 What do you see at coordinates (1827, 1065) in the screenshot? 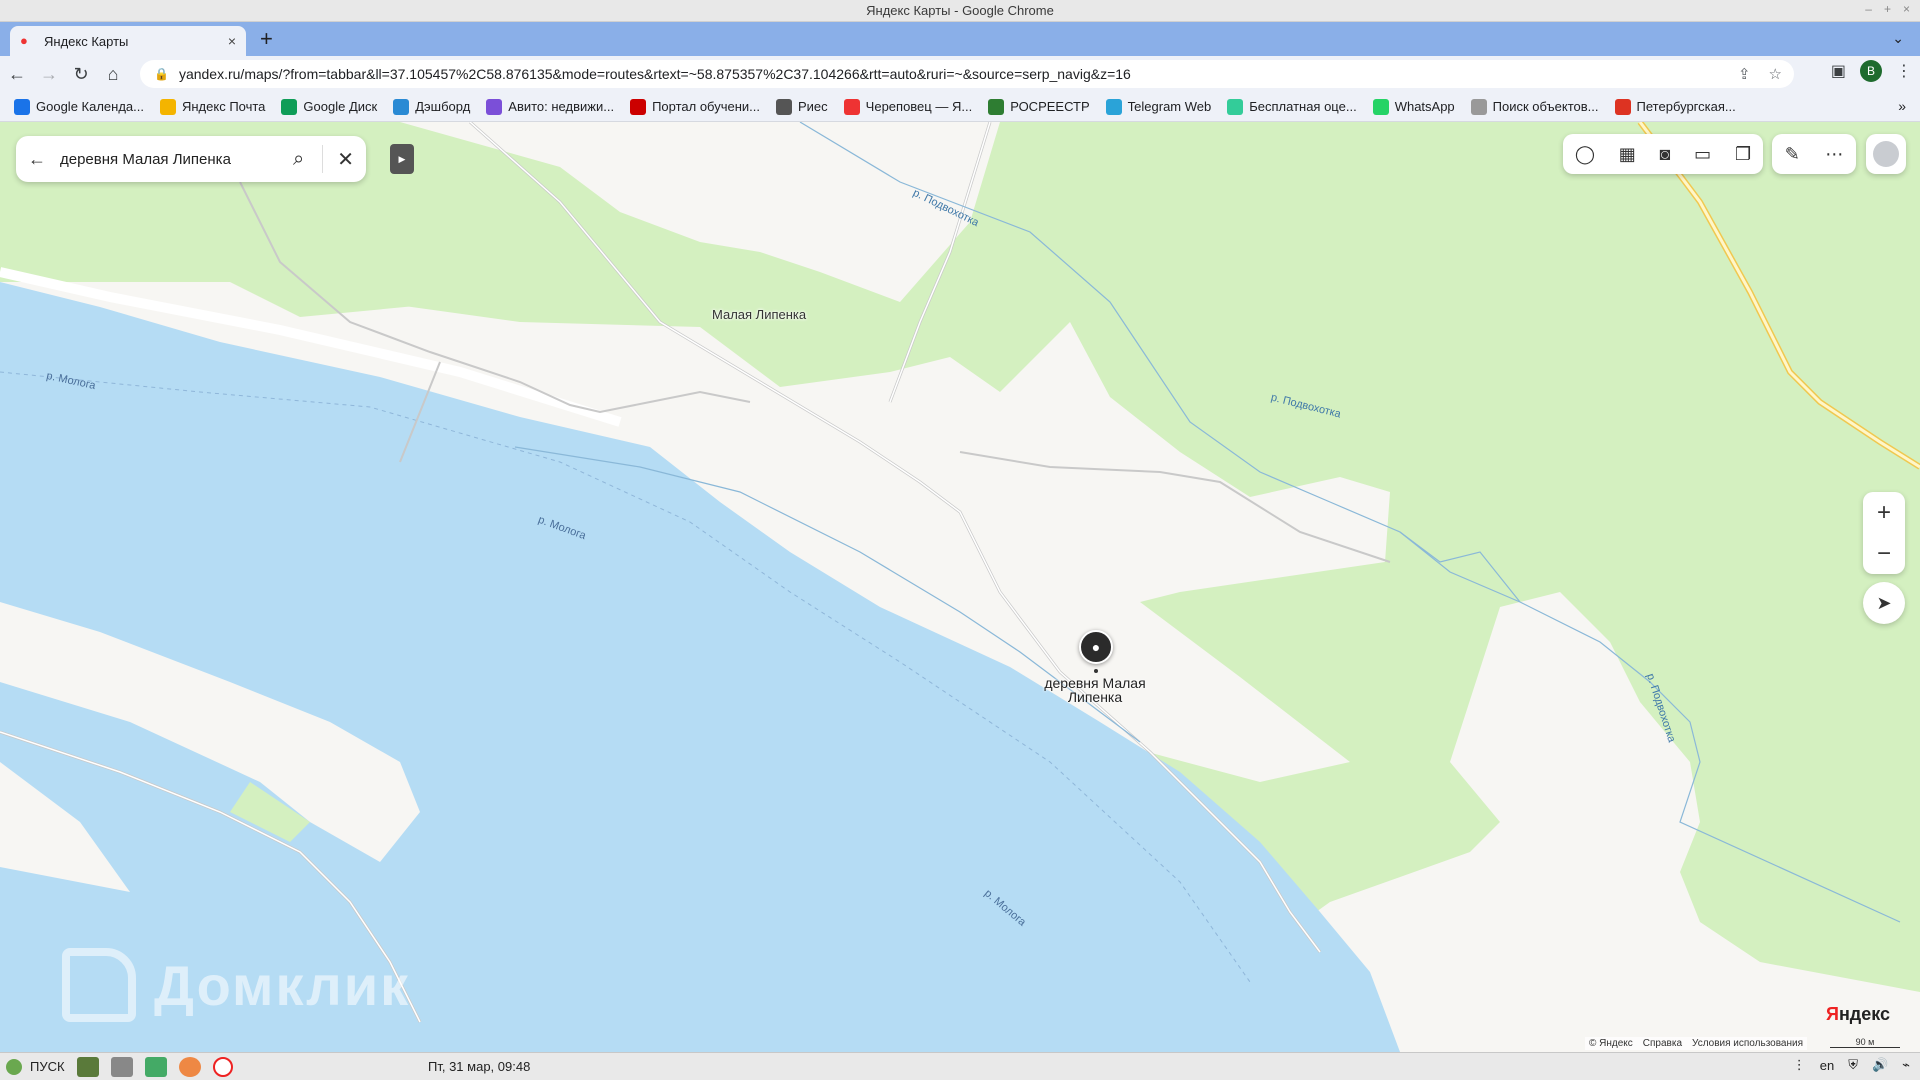
I see `language-indicator: en` at bounding box center [1827, 1065].